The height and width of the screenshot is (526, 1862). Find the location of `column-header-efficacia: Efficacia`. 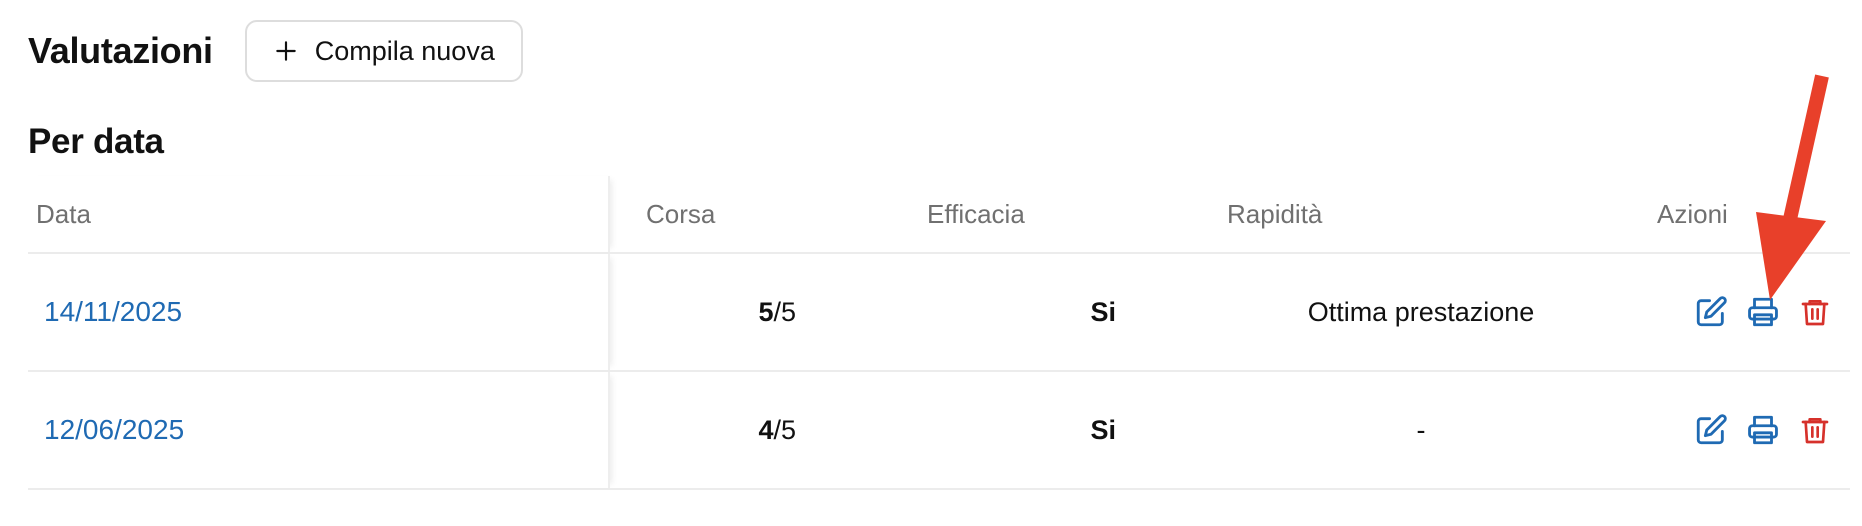

column-header-efficacia: Efficacia is located at coordinates (976, 213).